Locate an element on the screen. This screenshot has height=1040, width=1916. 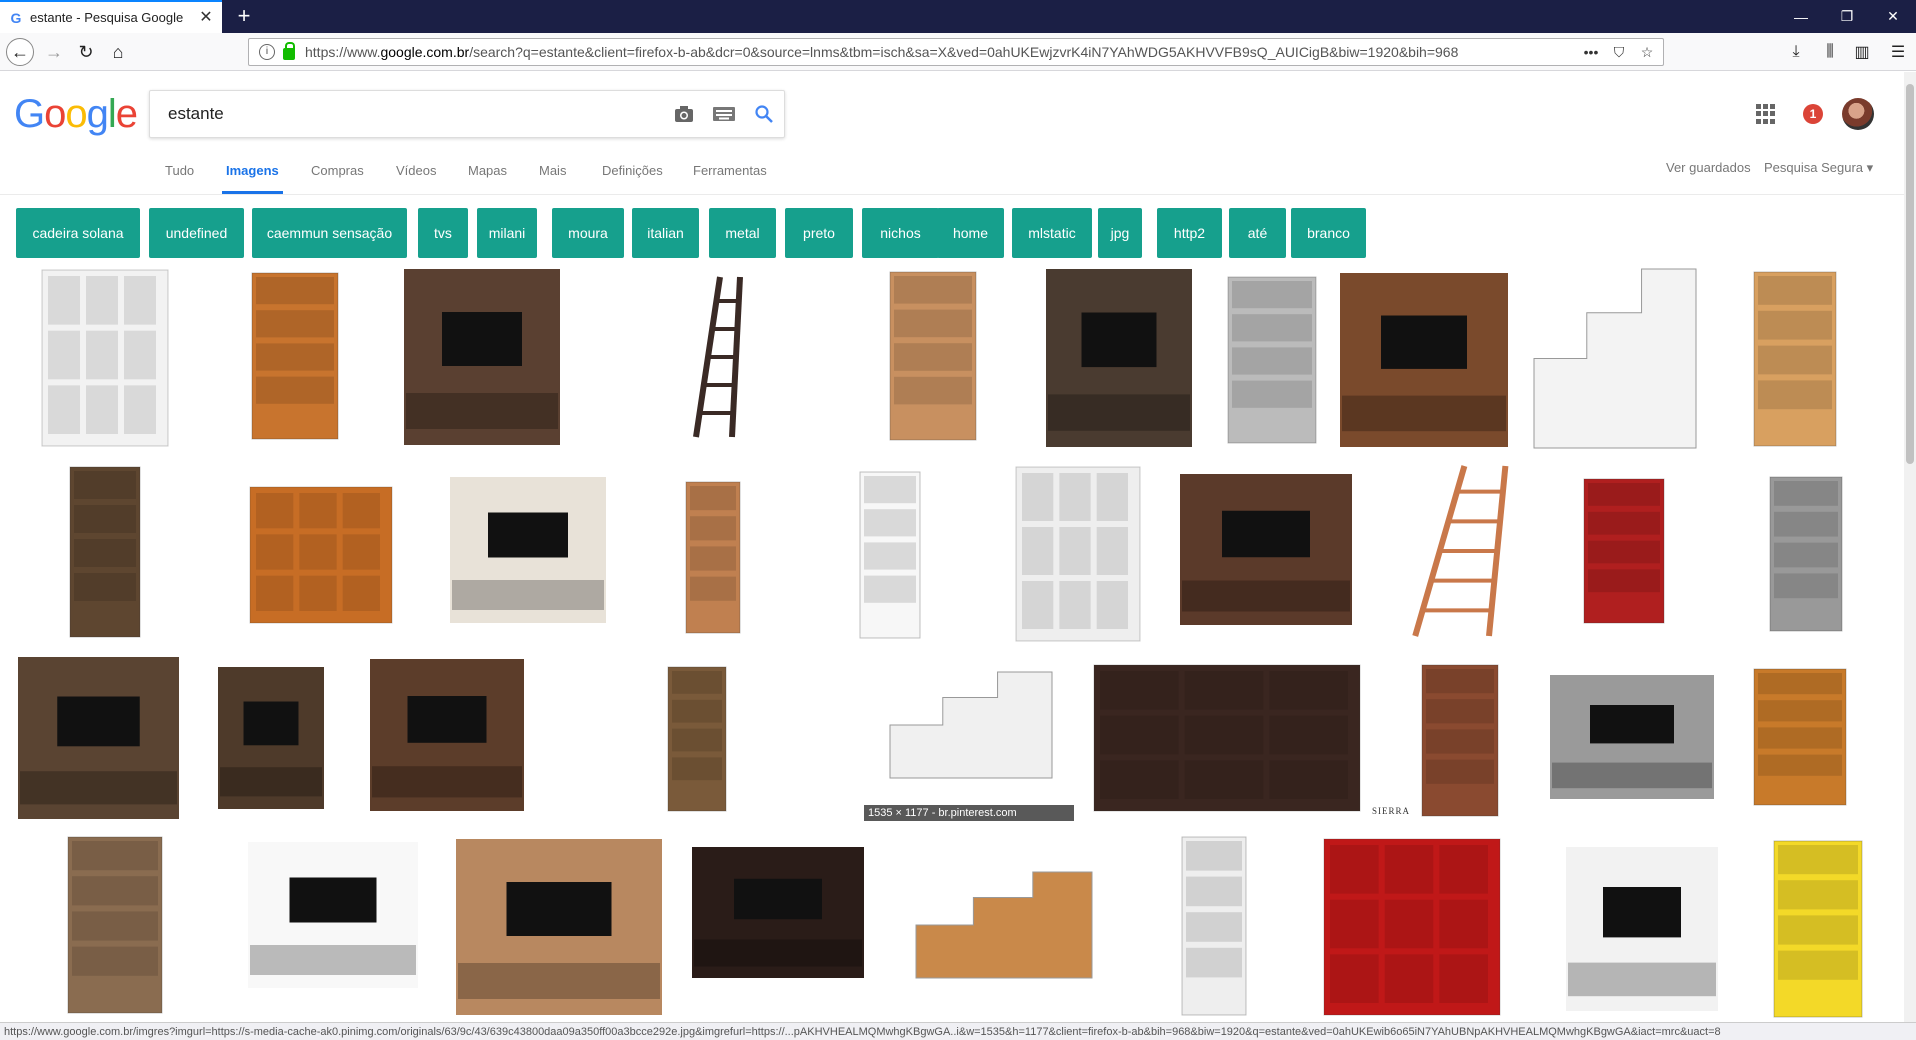
tab-mais: Mais is located at coordinates (552, 176).